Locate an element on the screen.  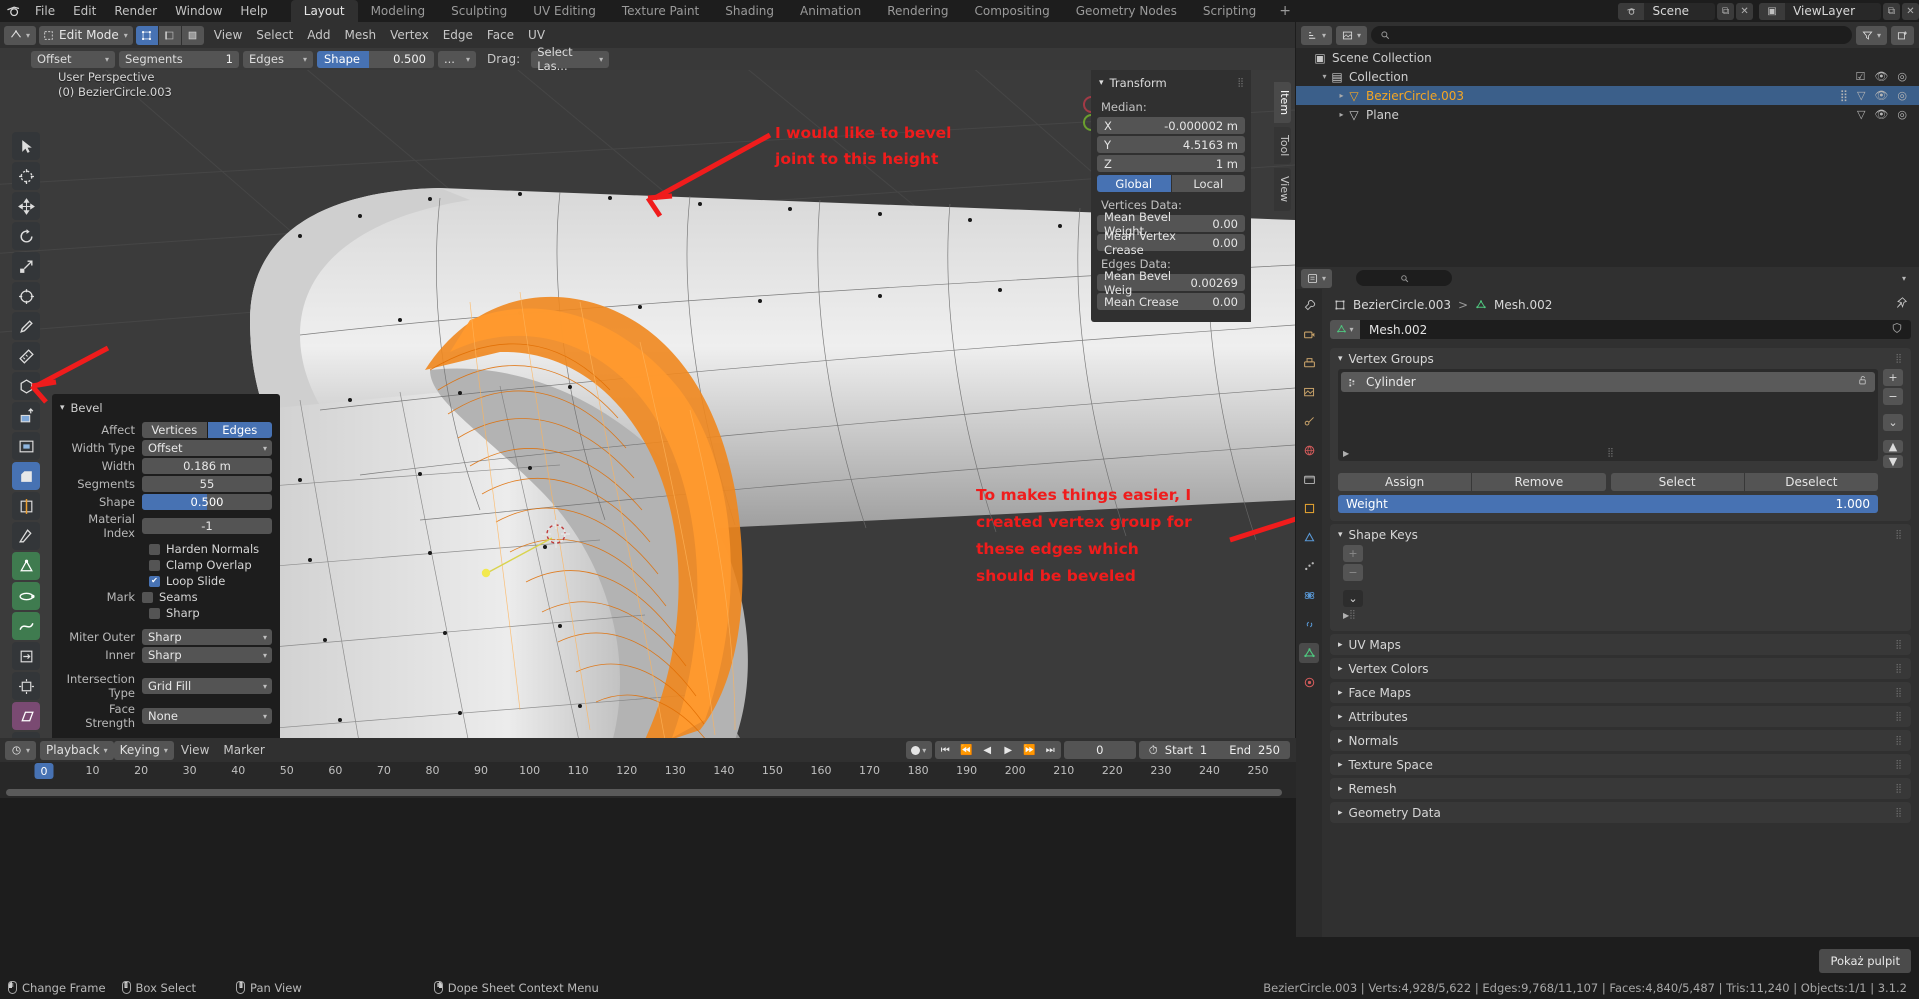
vertices-data-field-1: Mean Vertex Crease 0.00 is located at coordinates (1171, 243).